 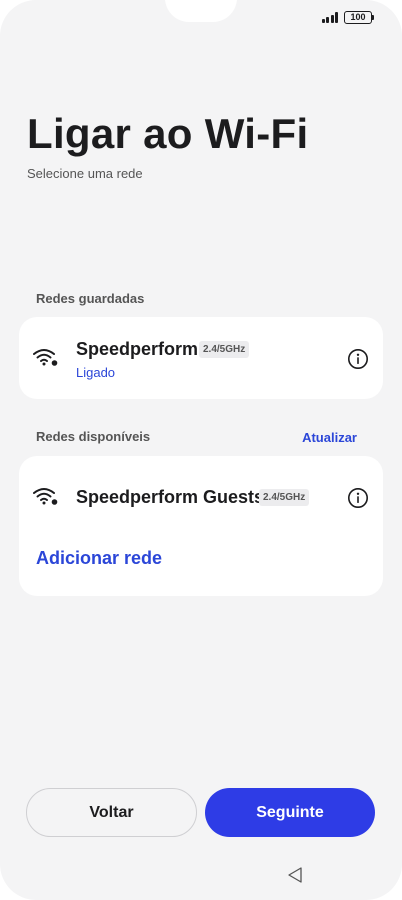 I want to click on available-networks-label: Redes disponíveis, so click(x=93, y=436).